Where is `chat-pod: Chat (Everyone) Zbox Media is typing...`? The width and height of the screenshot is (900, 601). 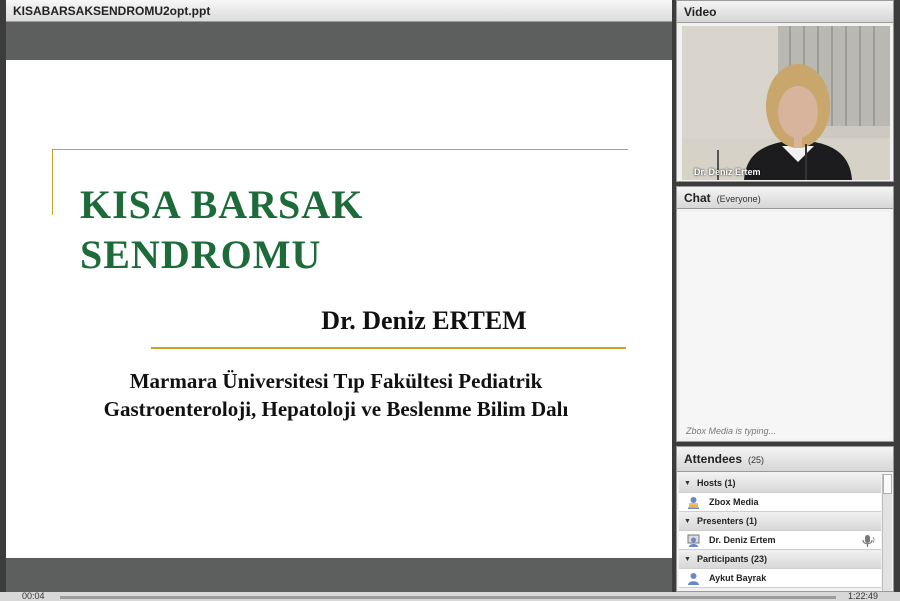
chat-pod: Chat (Everyone) Zbox Media is typing... is located at coordinates (785, 314).